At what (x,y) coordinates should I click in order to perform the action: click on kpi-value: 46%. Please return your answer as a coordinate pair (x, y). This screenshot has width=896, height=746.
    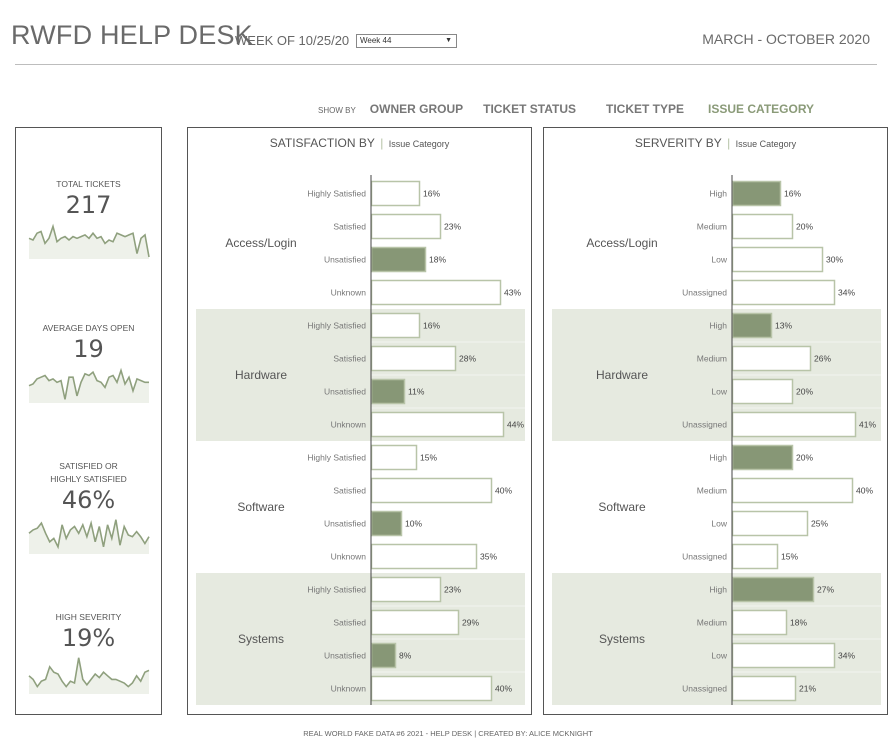
    Looking at the image, I should click on (88, 500).